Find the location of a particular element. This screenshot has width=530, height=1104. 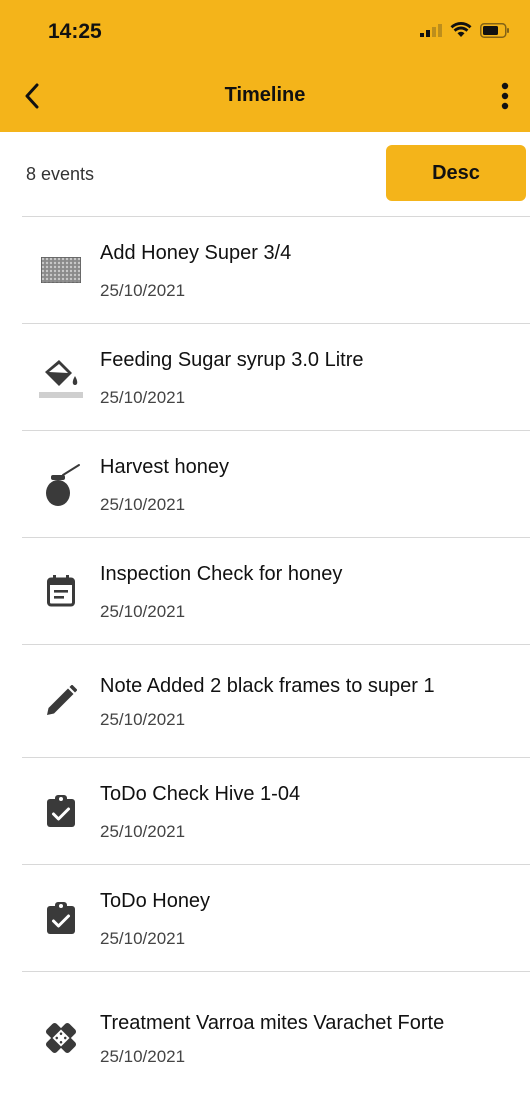

system-indicators is located at coordinates (465, 30).